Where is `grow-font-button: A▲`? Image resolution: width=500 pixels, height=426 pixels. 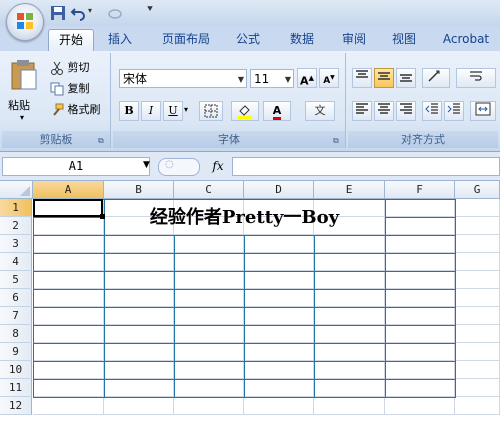 grow-font-button: A▲ is located at coordinates (307, 78).